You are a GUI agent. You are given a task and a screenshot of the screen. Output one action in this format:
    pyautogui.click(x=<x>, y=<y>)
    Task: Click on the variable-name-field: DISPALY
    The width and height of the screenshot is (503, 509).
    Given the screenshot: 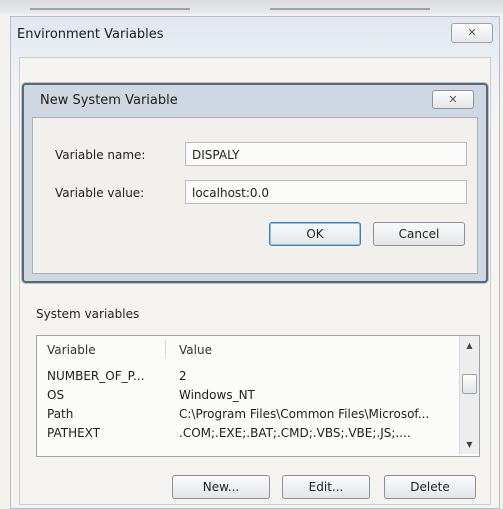 What is the action you would take?
    pyautogui.click(x=326, y=154)
    